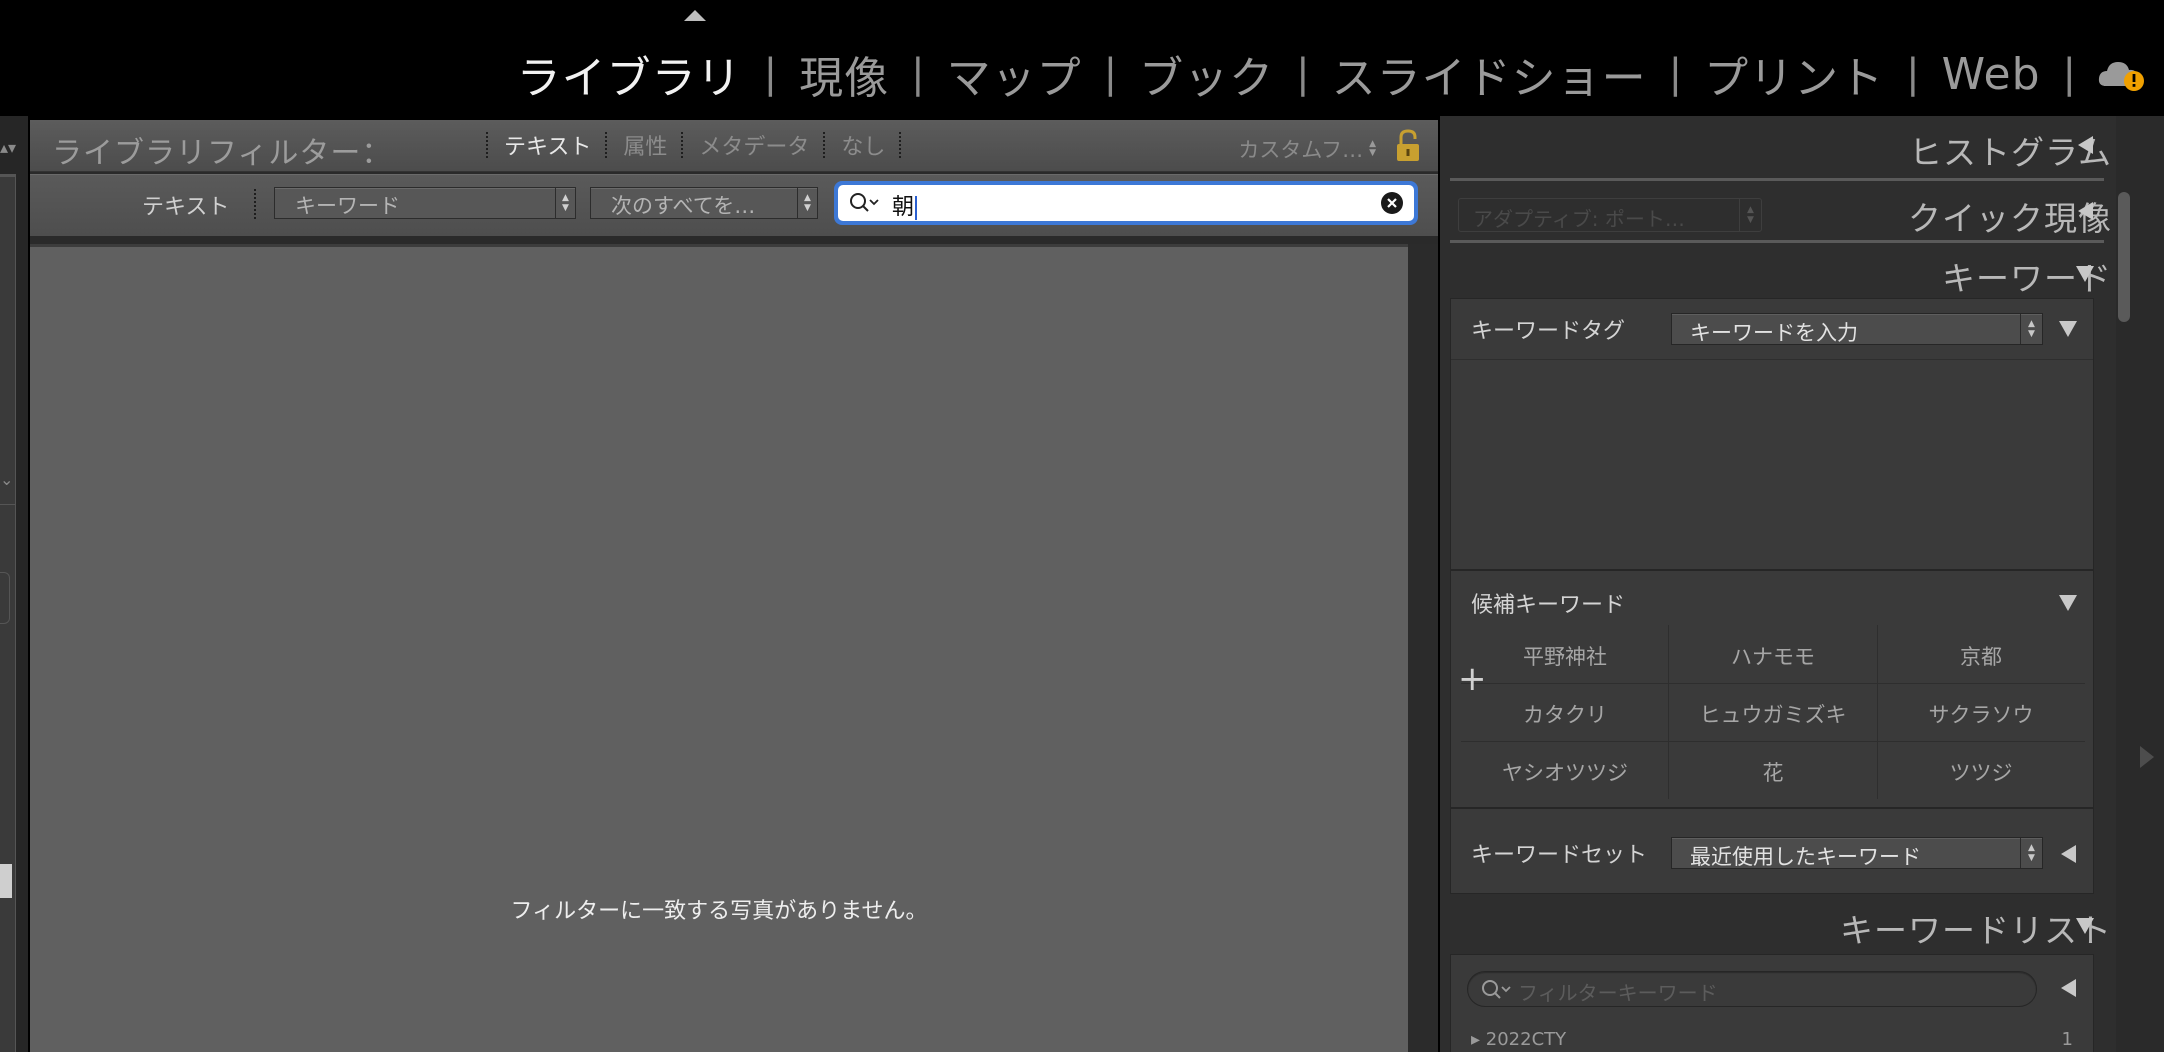  Describe the element at coordinates (1981, 770) in the screenshot. I see `suggested-keyword: ツツジ` at that location.